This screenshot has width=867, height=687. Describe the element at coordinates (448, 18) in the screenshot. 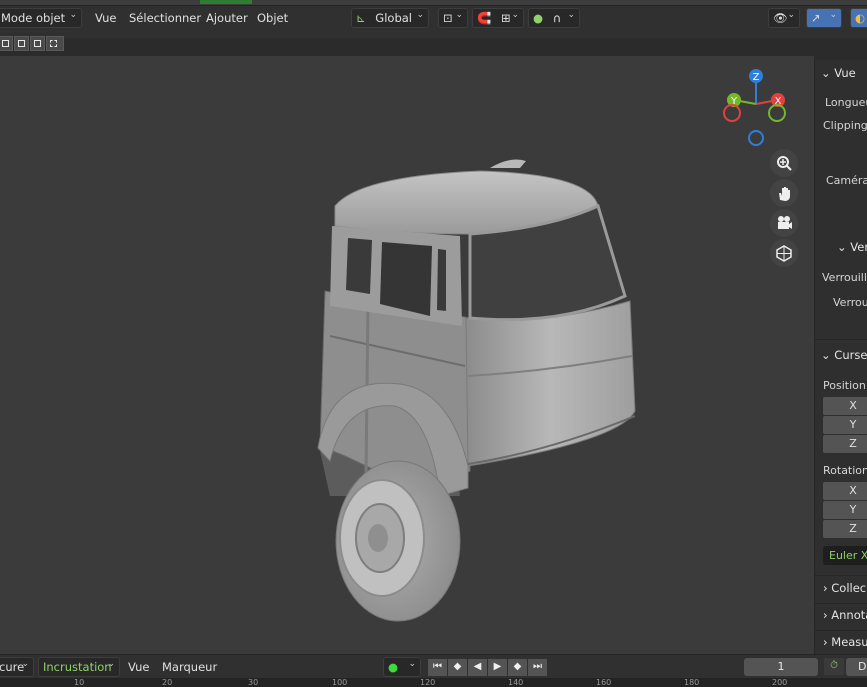

I see `pivot-icon: ⊡` at that location.